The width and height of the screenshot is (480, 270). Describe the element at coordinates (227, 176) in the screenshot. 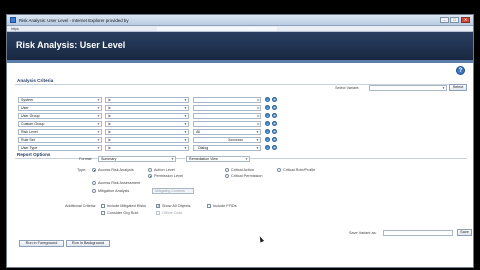

I see `type-critical-permission-radio` at that location.